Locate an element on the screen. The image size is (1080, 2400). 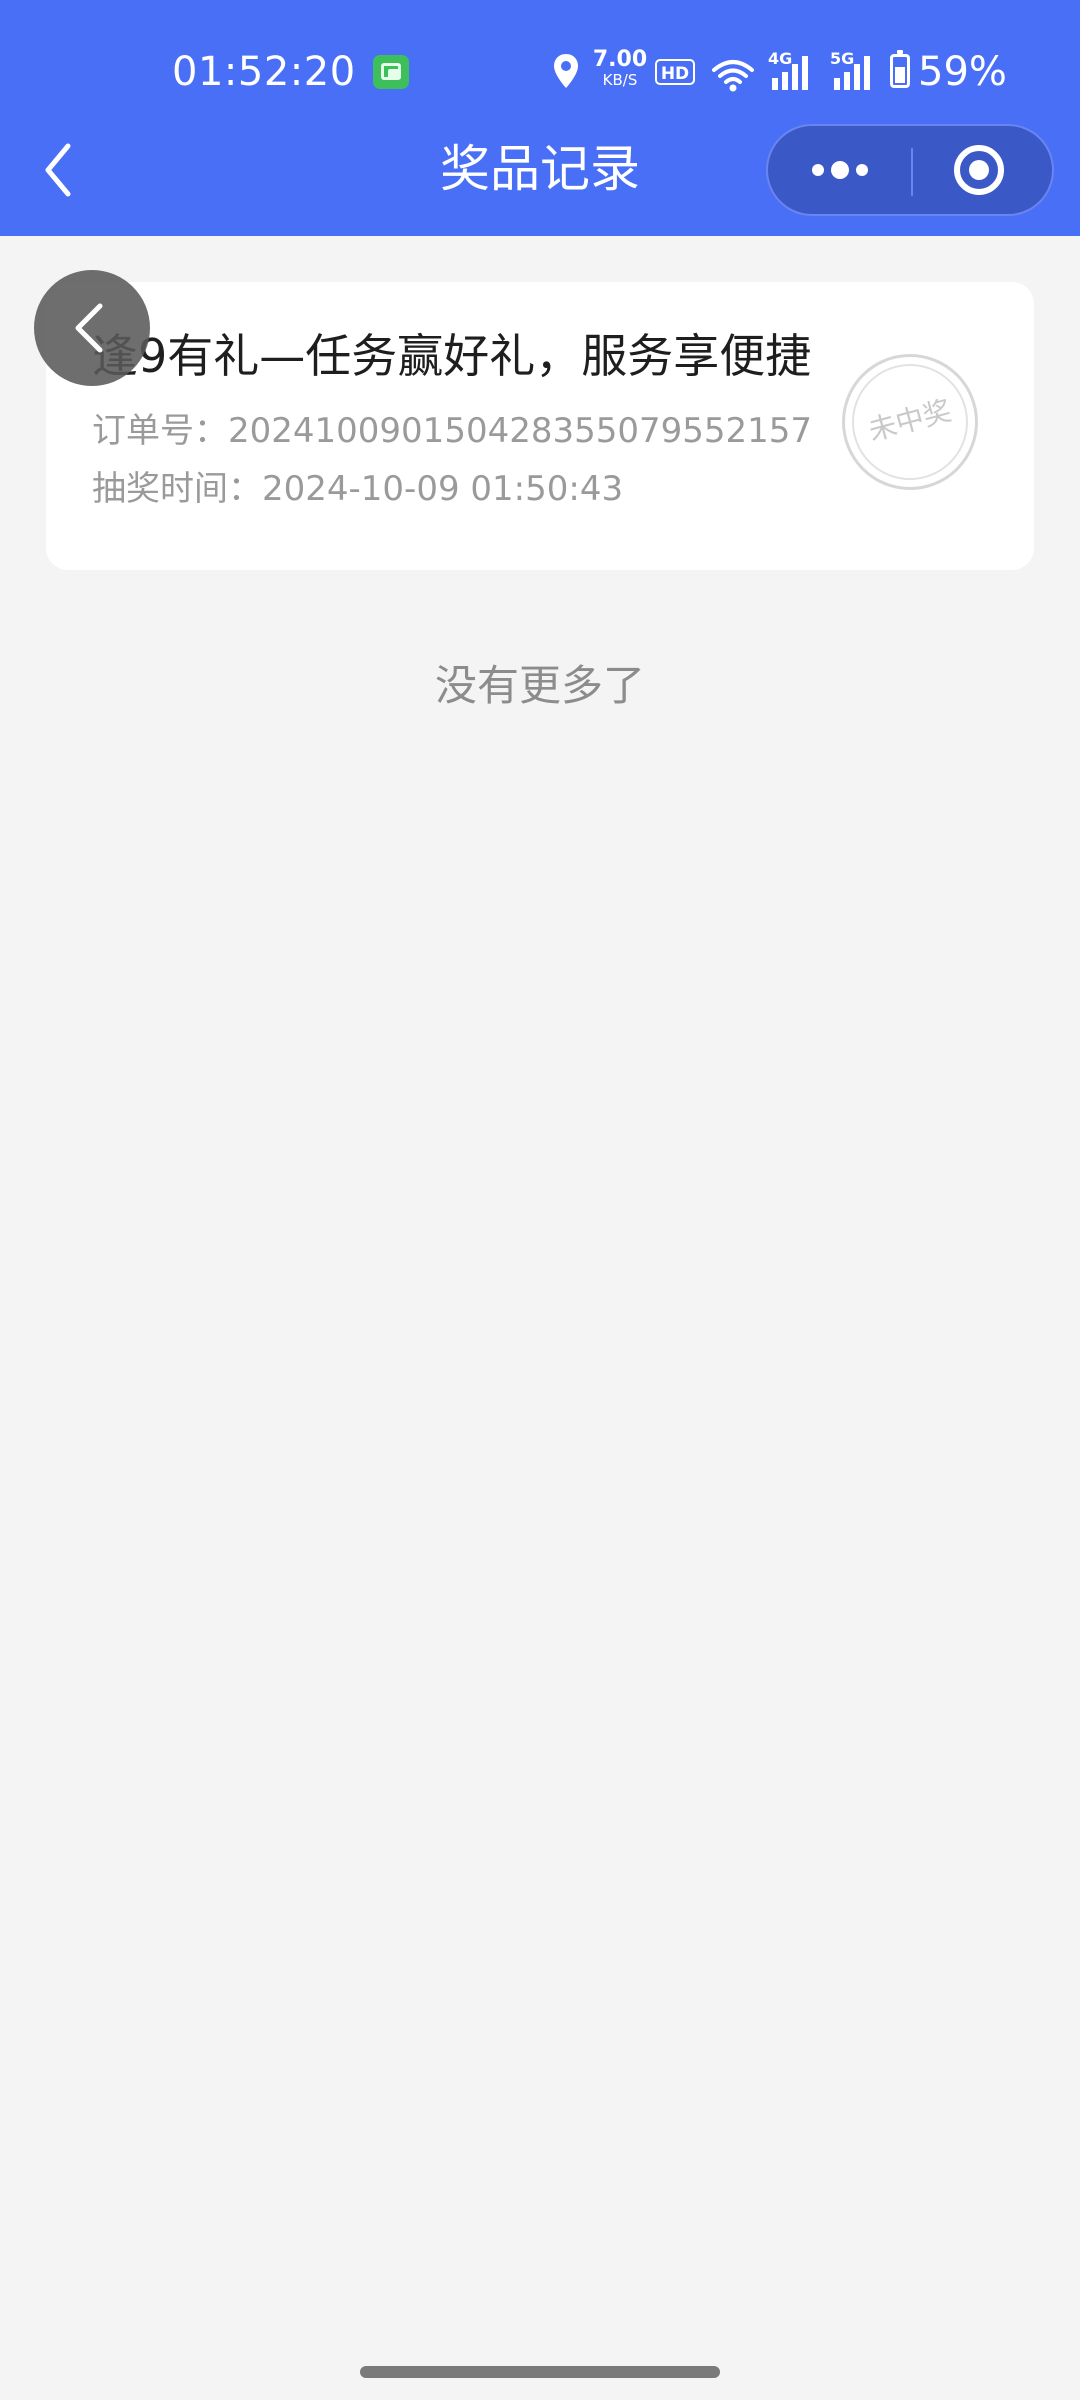
network-speed: 7.00 KB/S is located at coordinates (620, 68).